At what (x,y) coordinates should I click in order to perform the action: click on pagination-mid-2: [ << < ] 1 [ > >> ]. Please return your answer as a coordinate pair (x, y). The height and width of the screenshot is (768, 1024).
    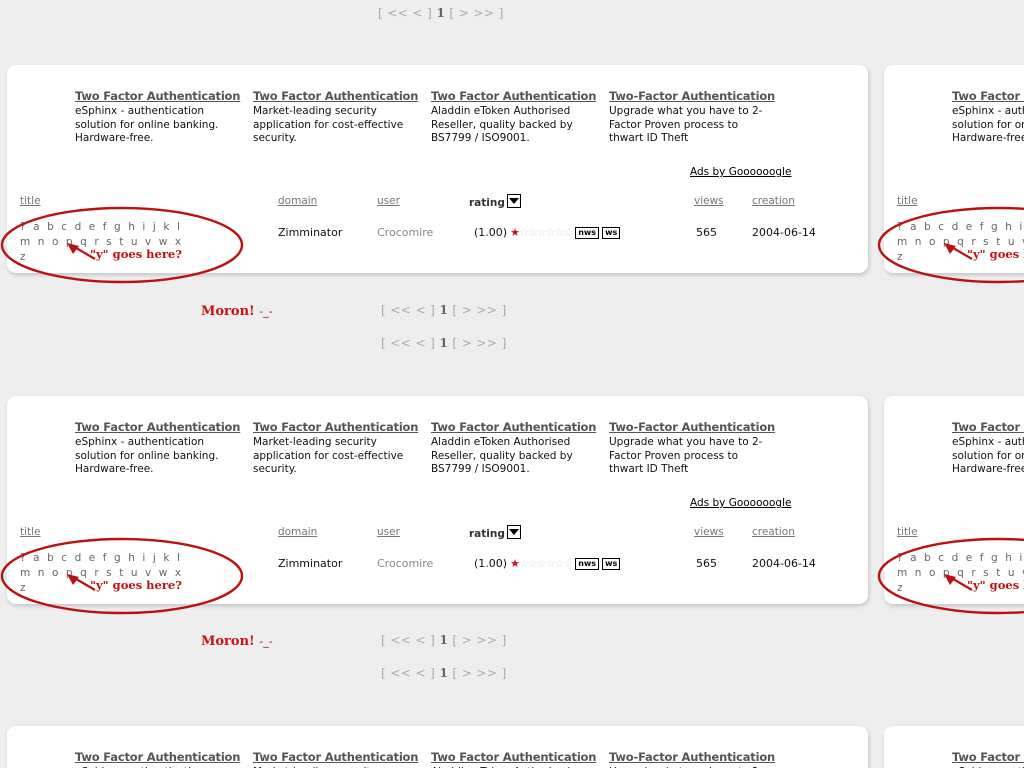
    Looking at the image, I should click on (444, 343).